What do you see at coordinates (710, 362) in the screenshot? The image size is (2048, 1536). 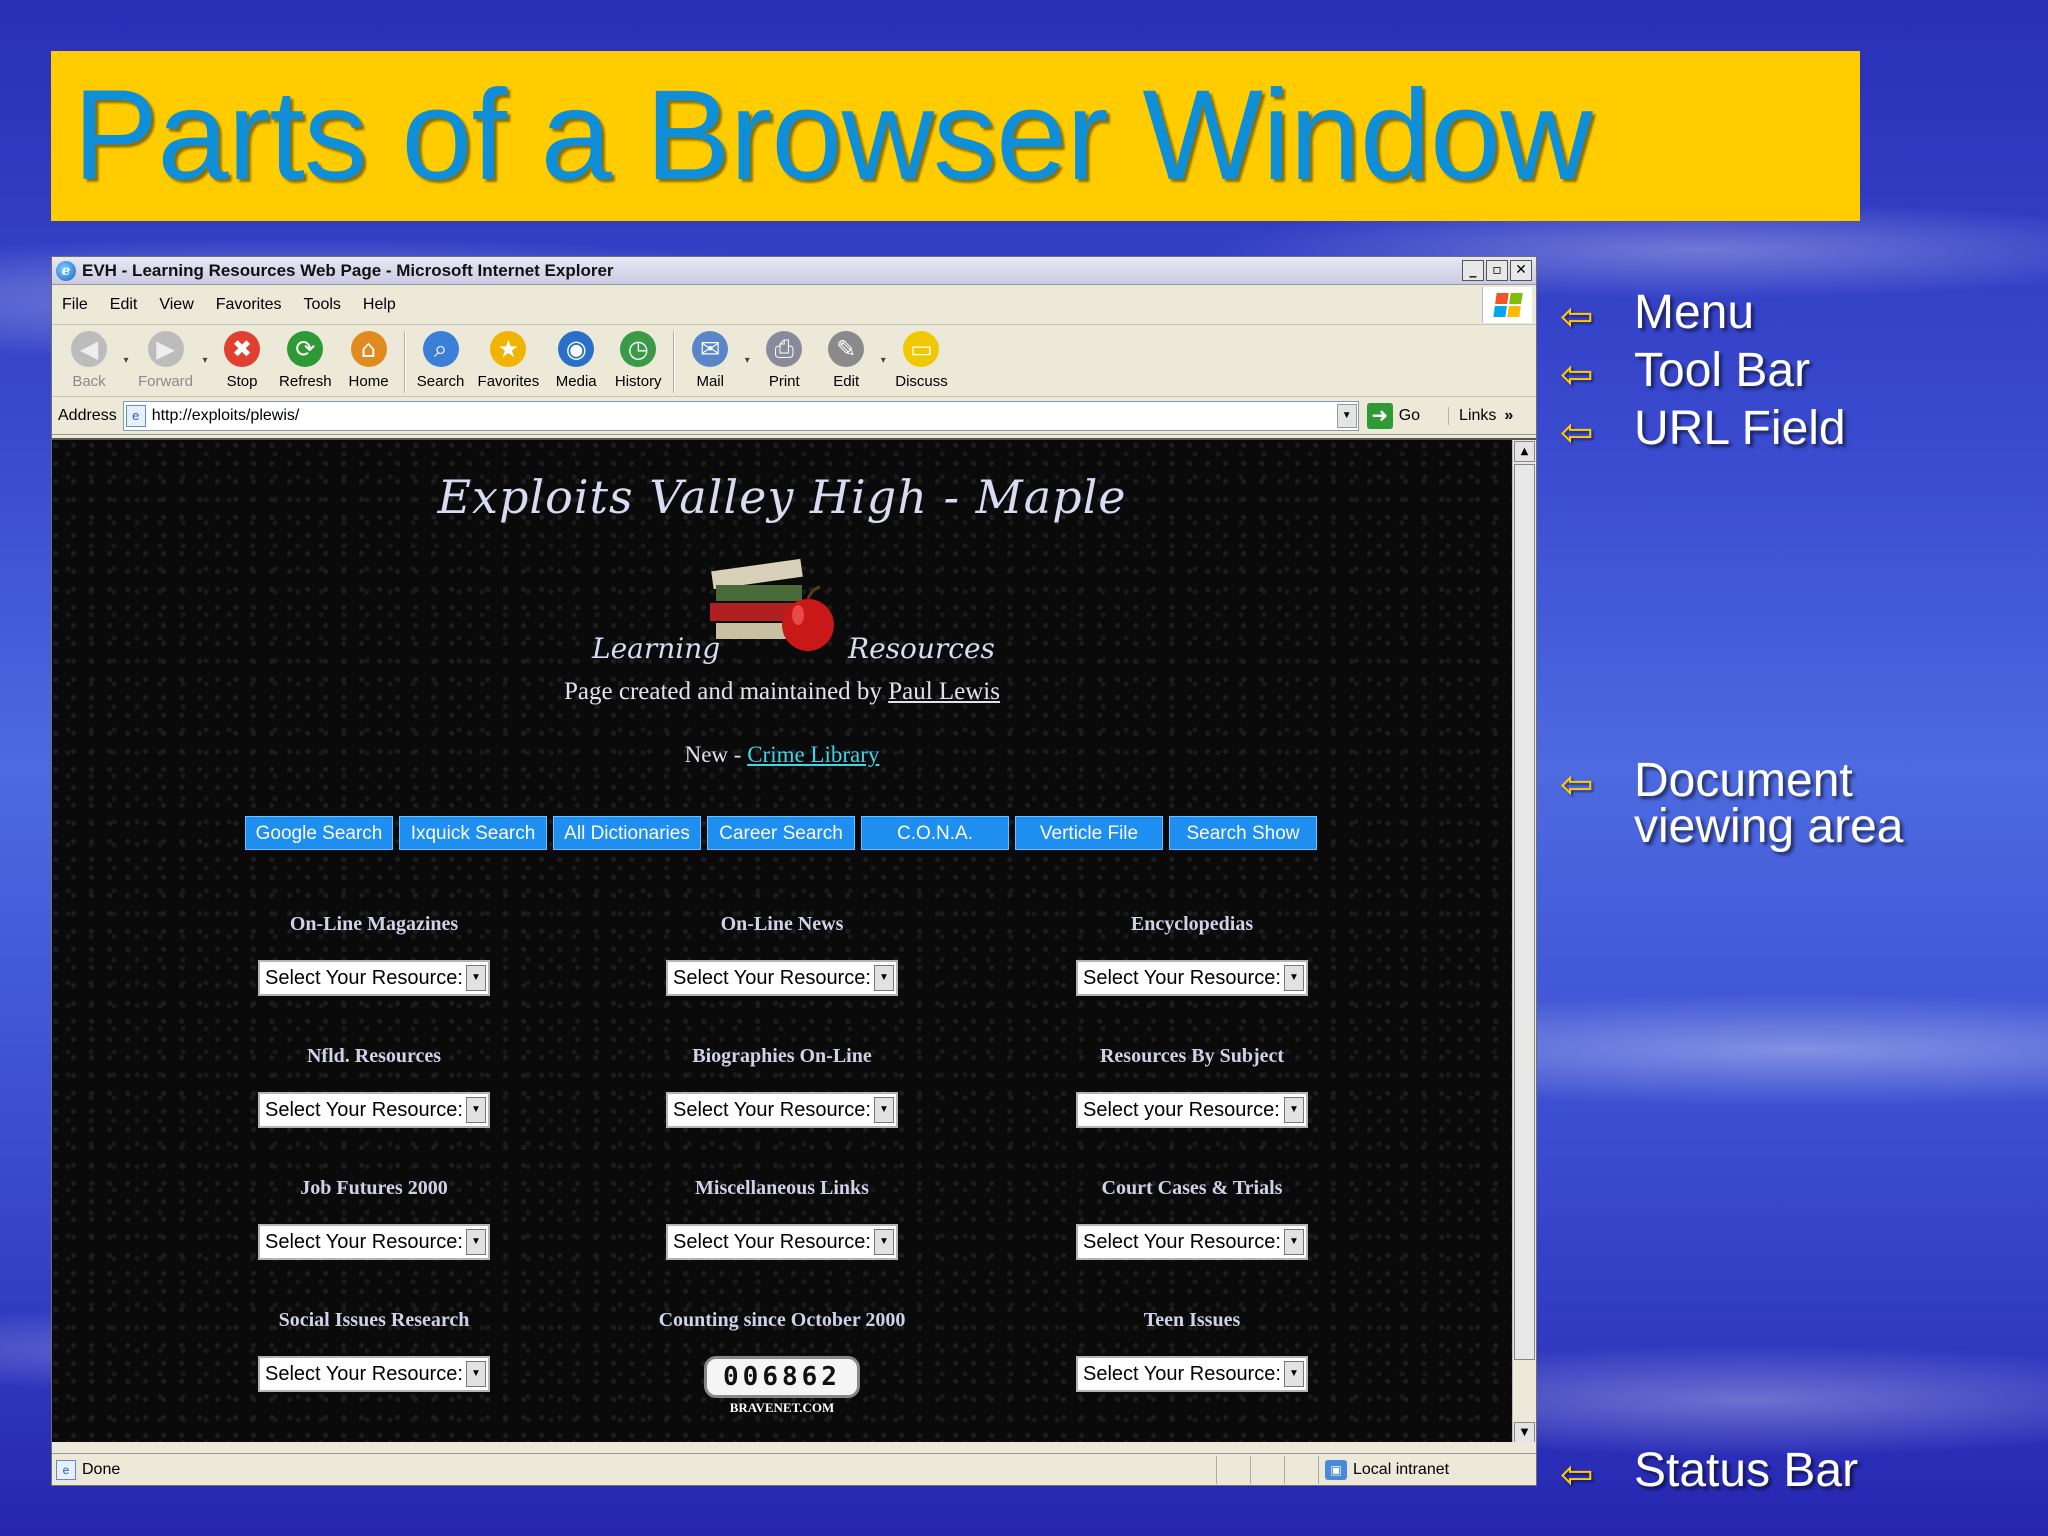 I see `toolbar-mail-button: ✉ Mail` at bounding box center [710, 362].